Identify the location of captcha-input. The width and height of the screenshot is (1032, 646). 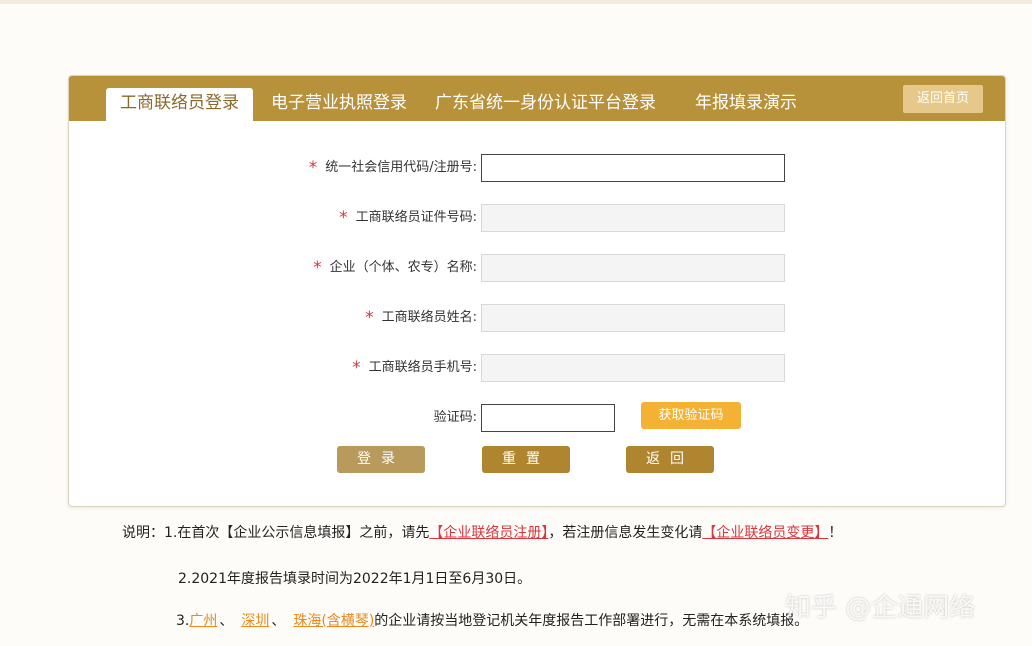
(548, 418).